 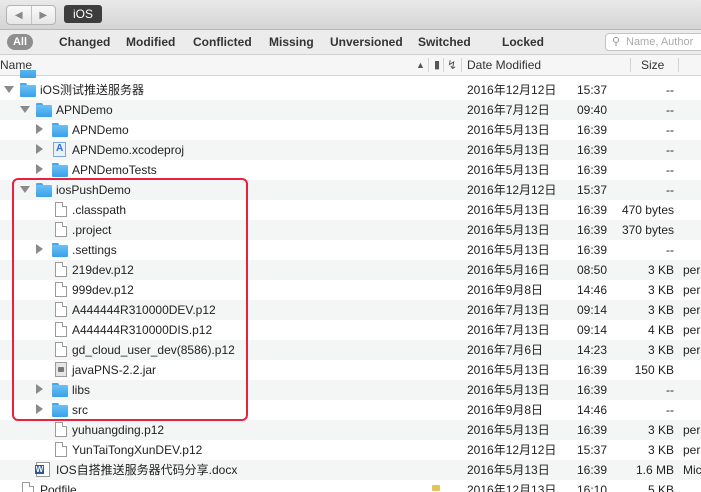 I want to click on row-name: YunTaiTongXunDEV.p12, so click(x=137, y=450).